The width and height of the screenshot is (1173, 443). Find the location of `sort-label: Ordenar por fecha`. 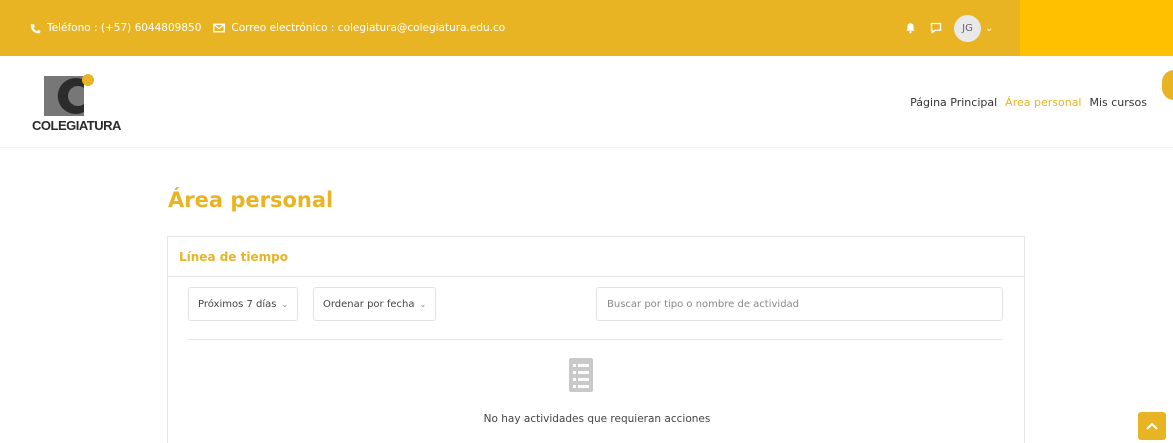

sort-label: Ordenar por fecha is located at coordinates (369, 304).